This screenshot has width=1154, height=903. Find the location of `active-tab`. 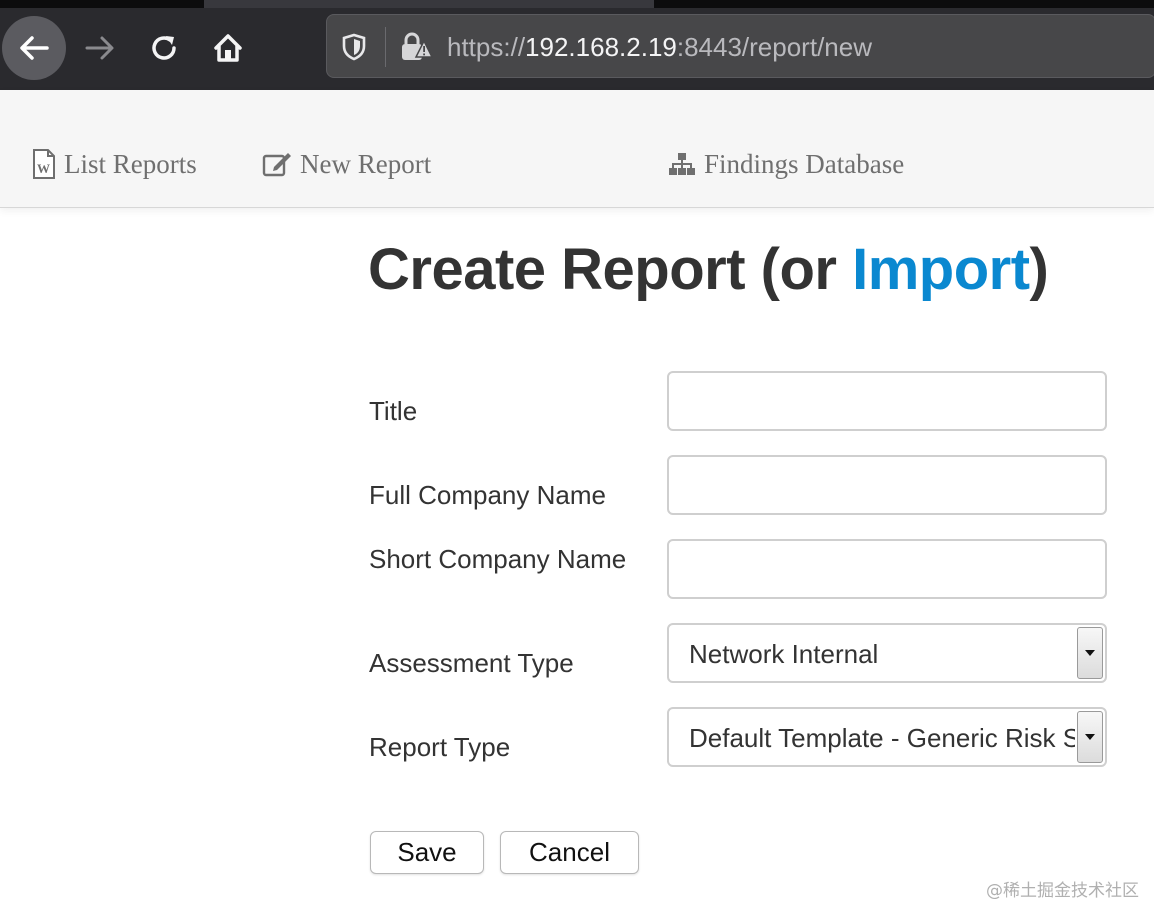

active-tab is located at coordinates (429, 4).